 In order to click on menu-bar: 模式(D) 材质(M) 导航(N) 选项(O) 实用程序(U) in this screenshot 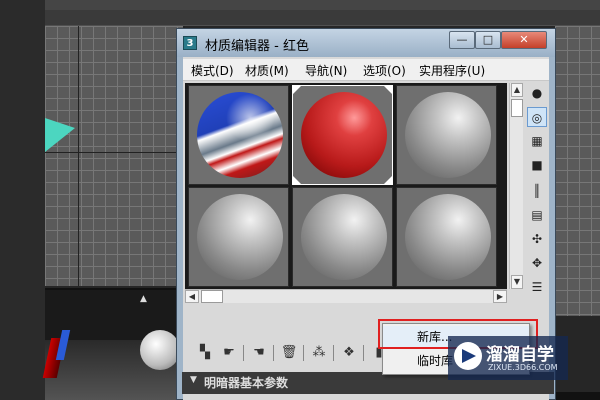, I will do `click(366, 70)`.